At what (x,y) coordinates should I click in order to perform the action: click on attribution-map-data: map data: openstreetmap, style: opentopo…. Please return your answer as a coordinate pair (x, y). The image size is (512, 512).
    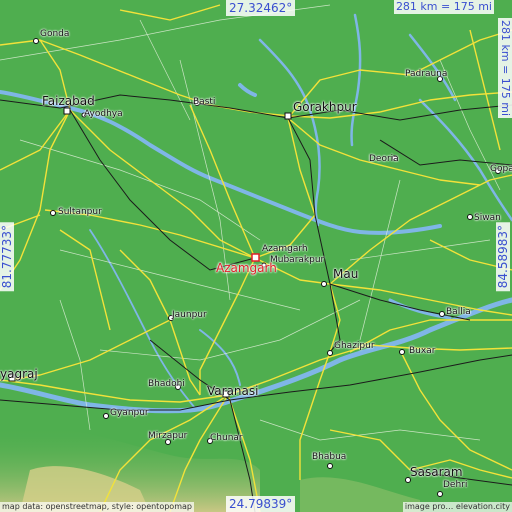
    Looking at the image, I should click on (97, 507).